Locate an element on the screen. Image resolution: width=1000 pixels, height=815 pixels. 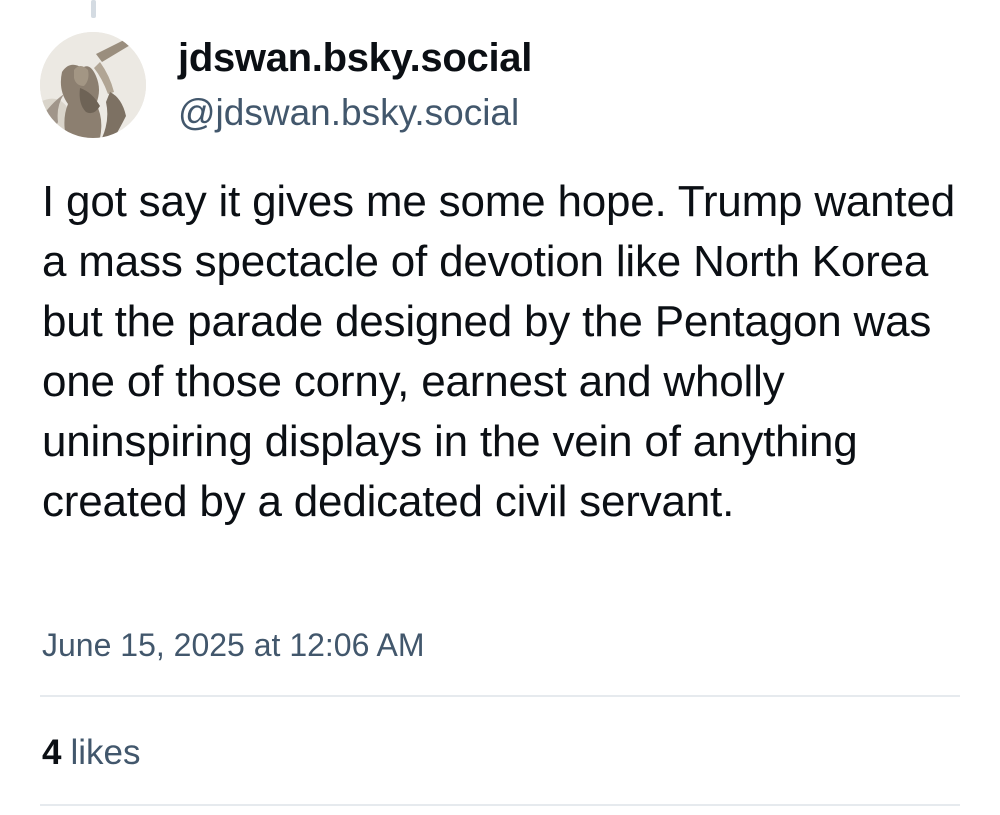
likes-label: likes is located at coordinates (105, 752).